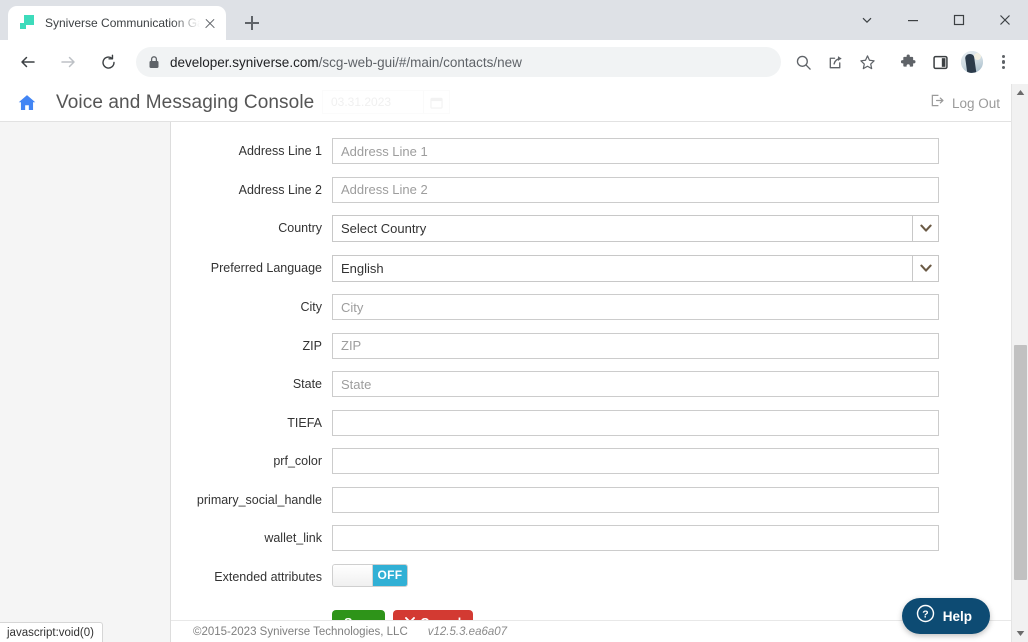  I want to click on form-row-address-line-2: Address Line 2, so click(599, 189).